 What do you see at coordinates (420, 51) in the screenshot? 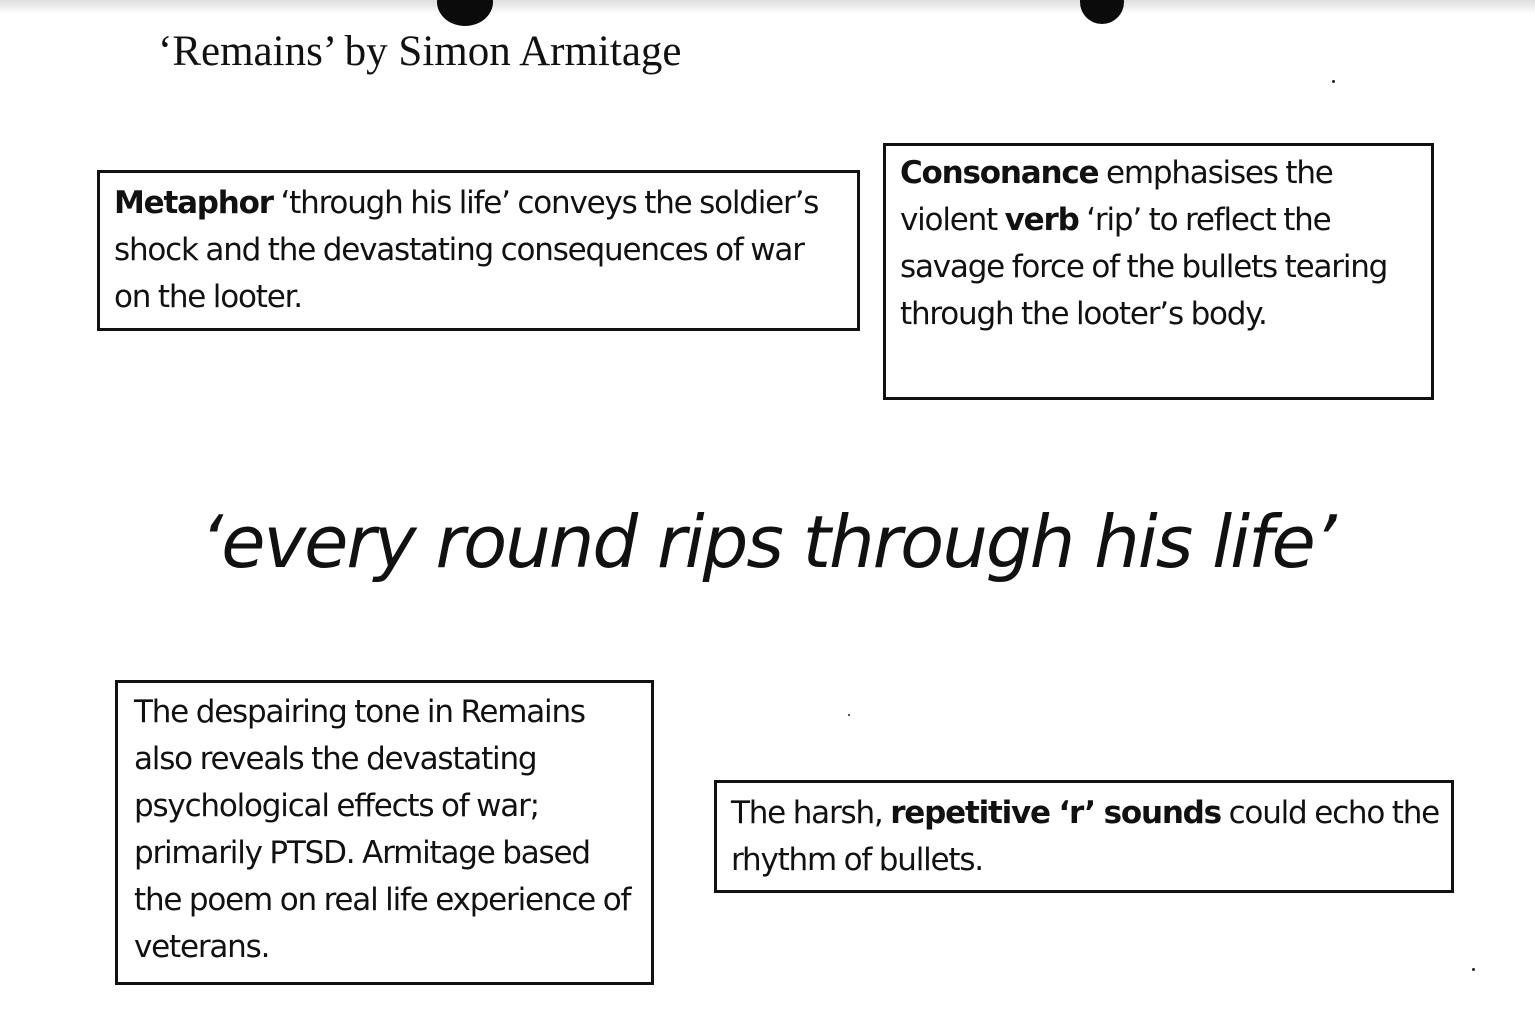
I see `document-title: ‘Remains’ by Simon Armitage` at bounding box center [420, 51].